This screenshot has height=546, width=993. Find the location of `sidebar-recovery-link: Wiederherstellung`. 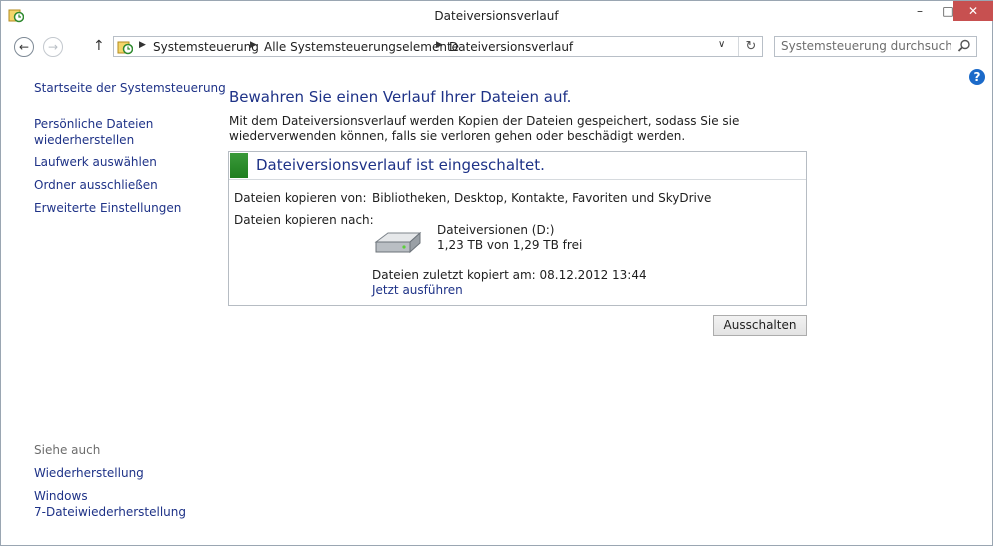

sidebar-recovery-link: Wiederherstellung is located at coordinates (89, 473).